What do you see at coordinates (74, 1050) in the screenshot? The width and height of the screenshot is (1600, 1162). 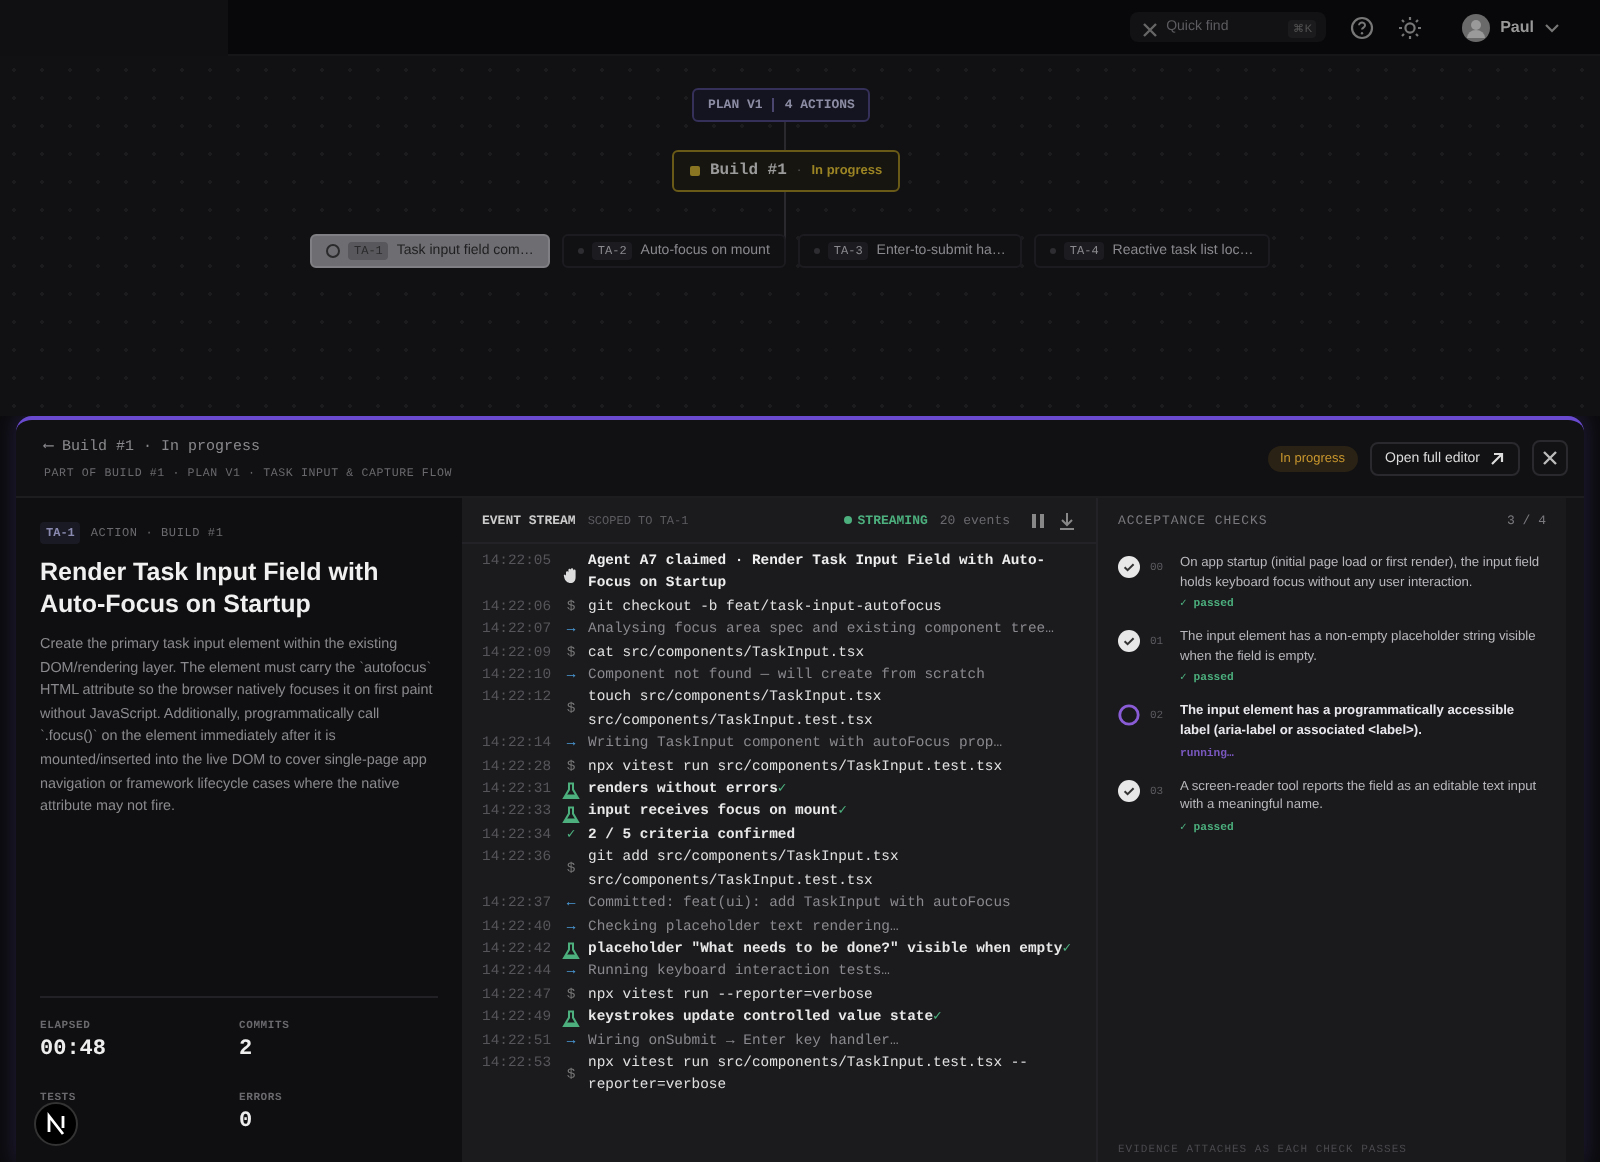 I see `stat-value: 00:48` at bounding box center [74, 1050].